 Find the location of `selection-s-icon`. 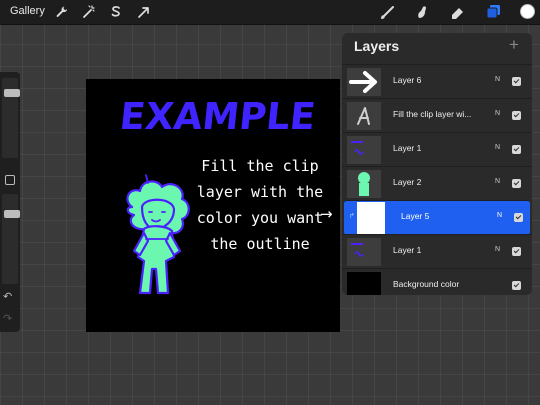

selection-s-icon is located at coordinates (116, 12).